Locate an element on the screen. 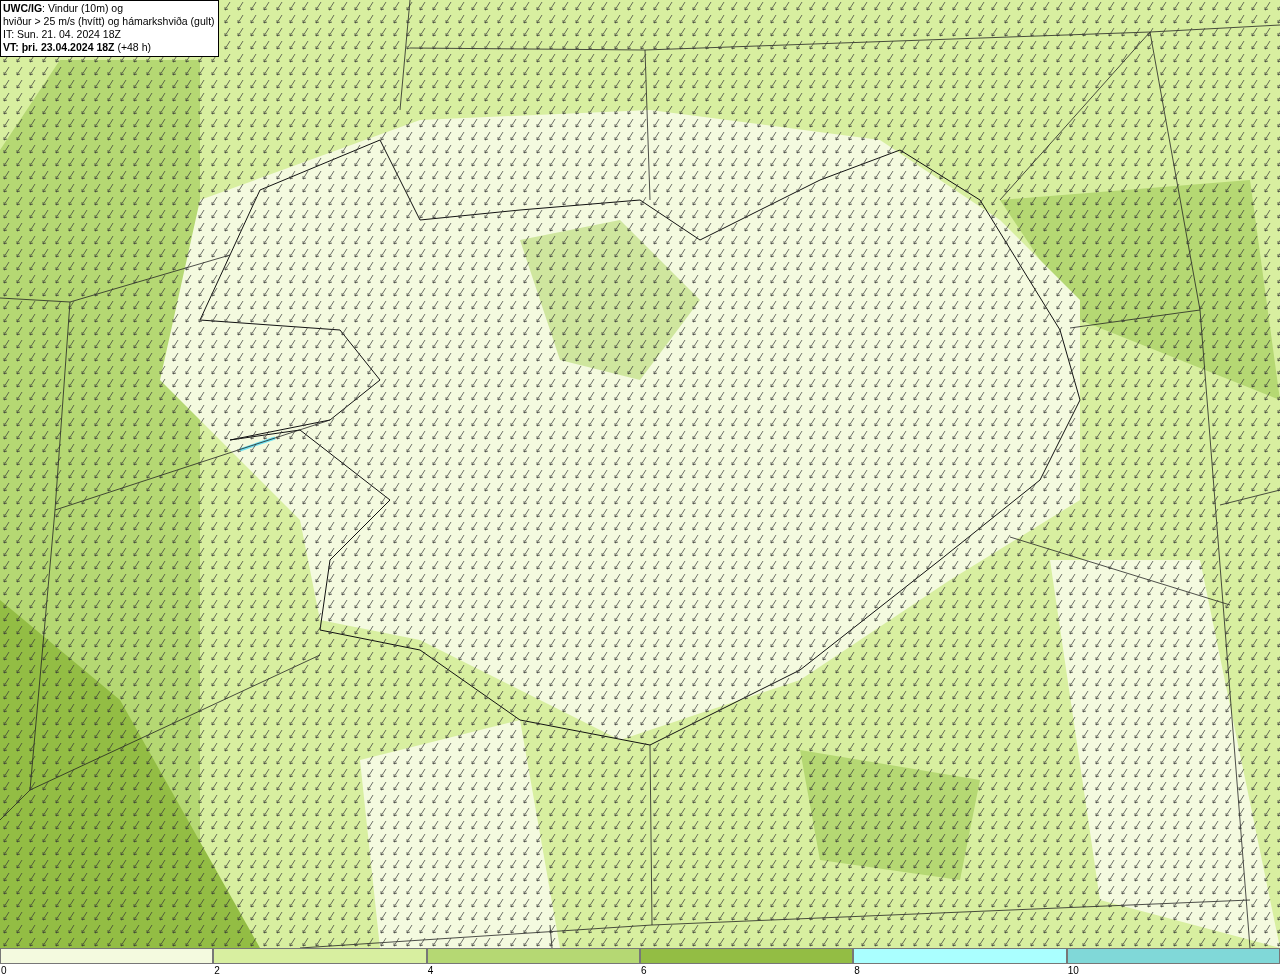 The width and height of the screenshot is (1280, 978). legend-label: 10 is located at coordinates (1073, 971).